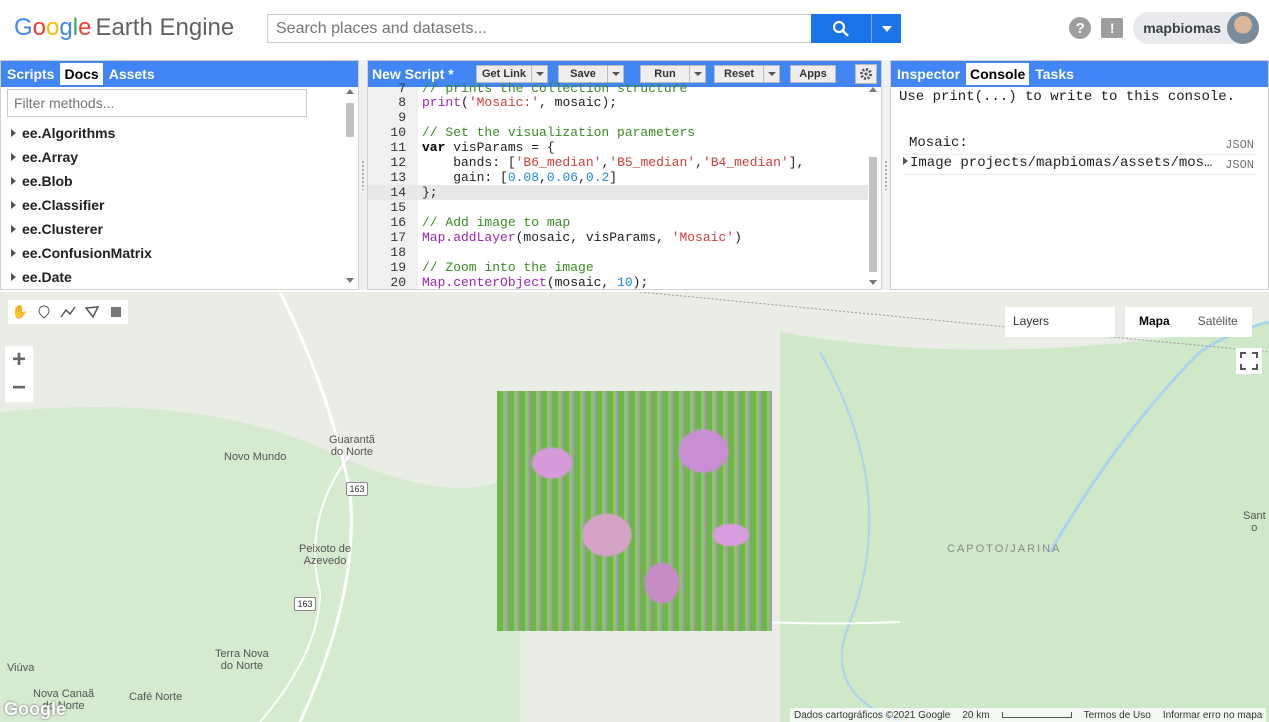 The image size is (1269, 722). I want to click on fullscreen-button, so click(1249, 361).